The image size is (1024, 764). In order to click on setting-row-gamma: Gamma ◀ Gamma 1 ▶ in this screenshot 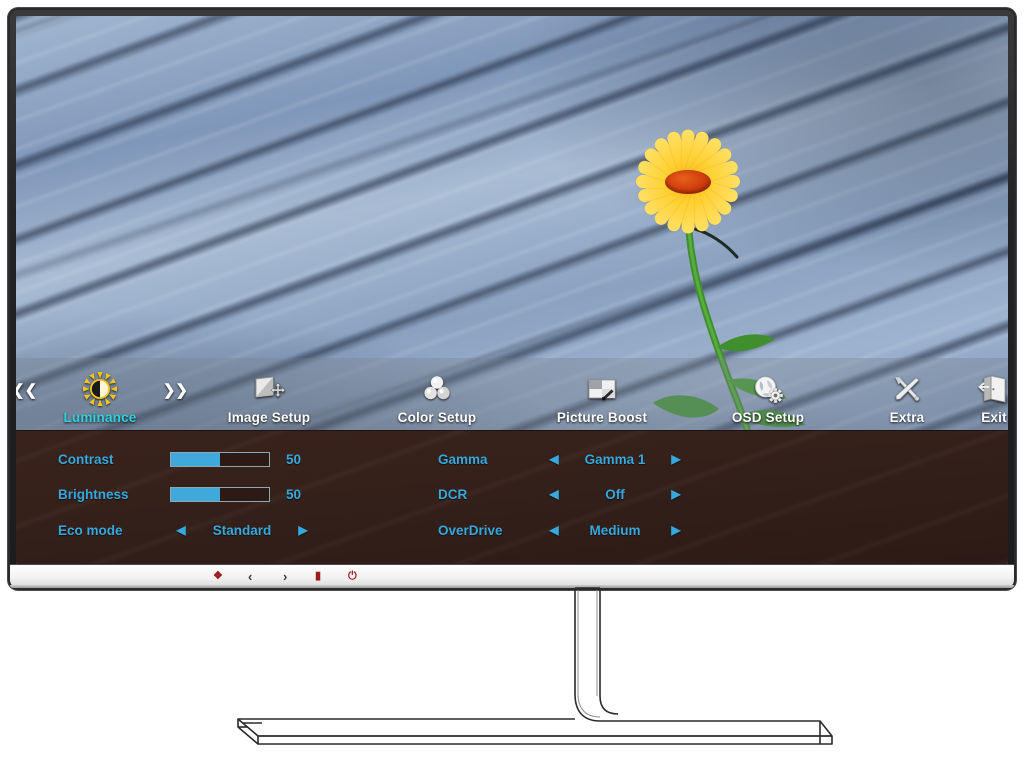, I will do `click(562, 459)`.